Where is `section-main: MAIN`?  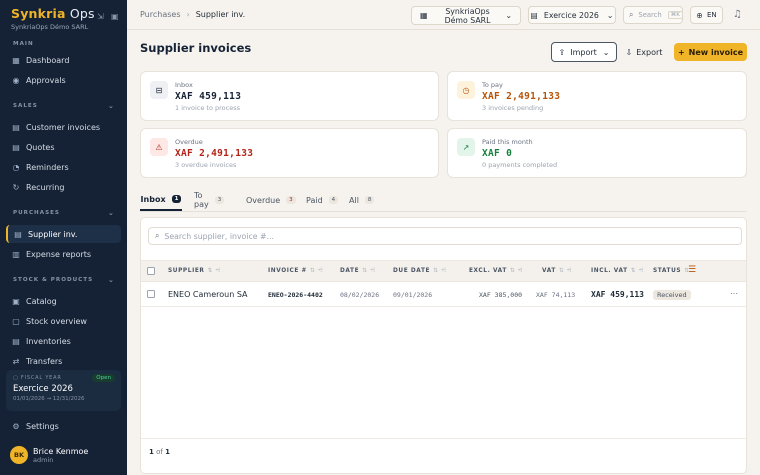
section-main: MAIN is located at coordinates (23, 44).